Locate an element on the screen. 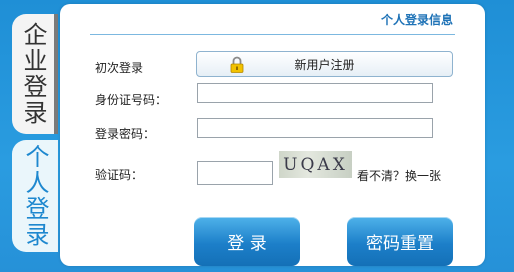  password-label: 登录密码： is located at coordinates (125, 134).